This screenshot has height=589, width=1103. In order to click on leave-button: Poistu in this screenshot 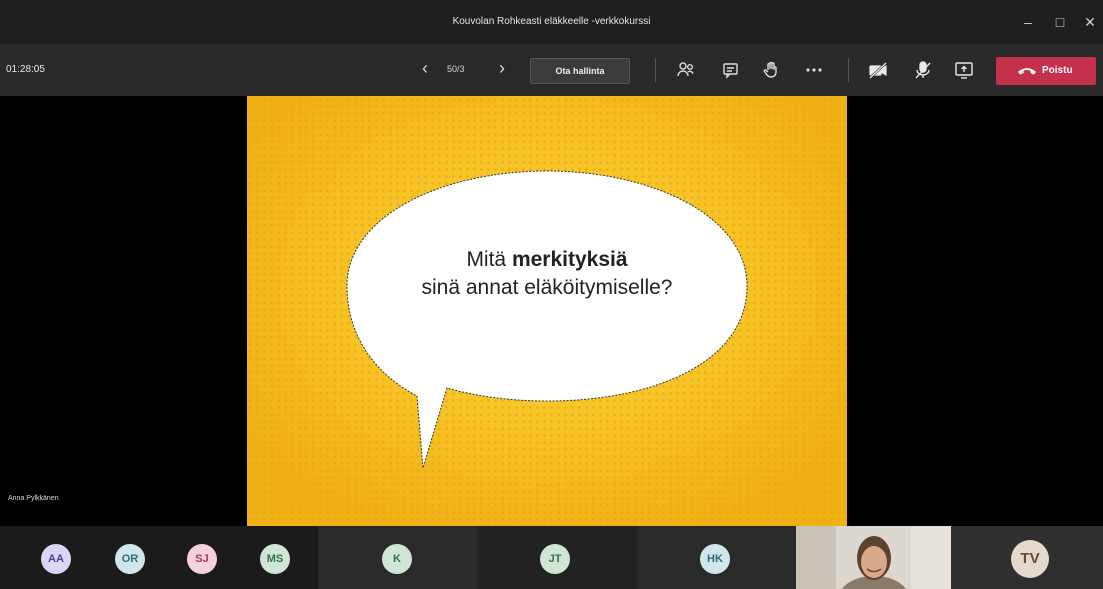, I will do `click(1046, 71)`.